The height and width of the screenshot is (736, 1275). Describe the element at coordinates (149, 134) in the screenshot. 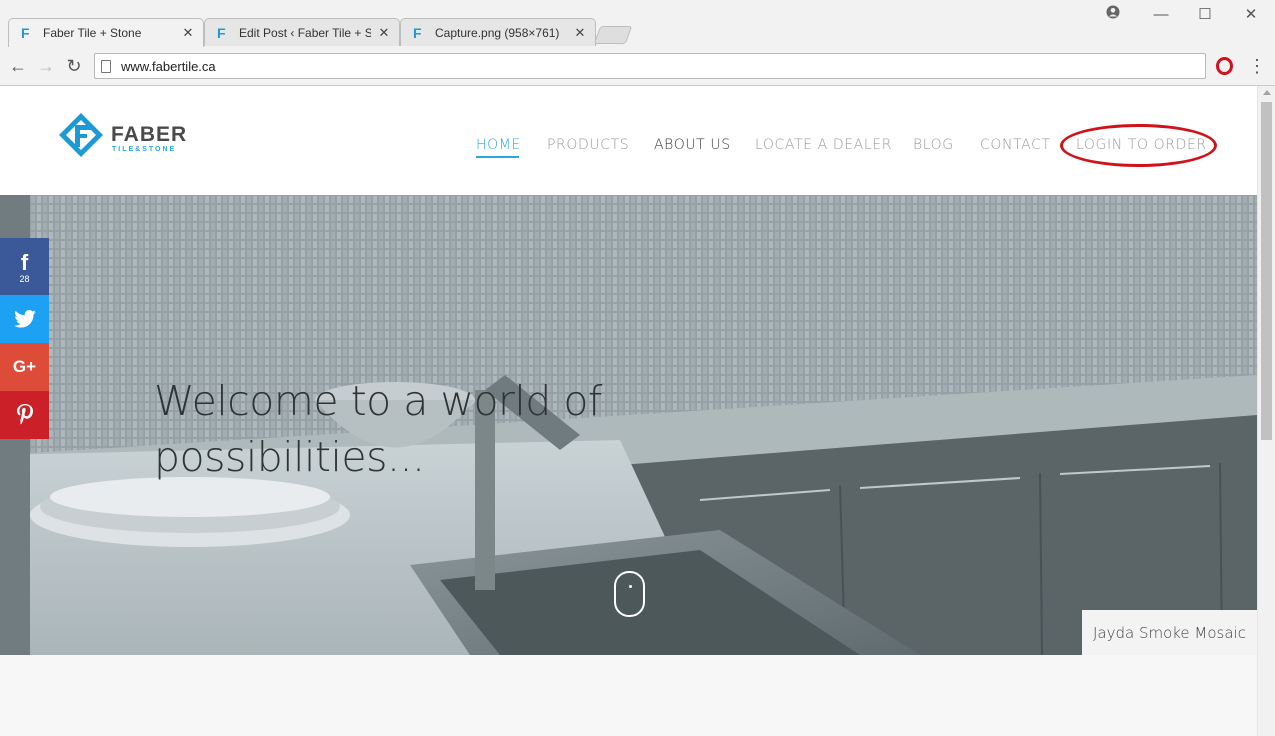

I see `logo-brand-text: FABER` at that location.